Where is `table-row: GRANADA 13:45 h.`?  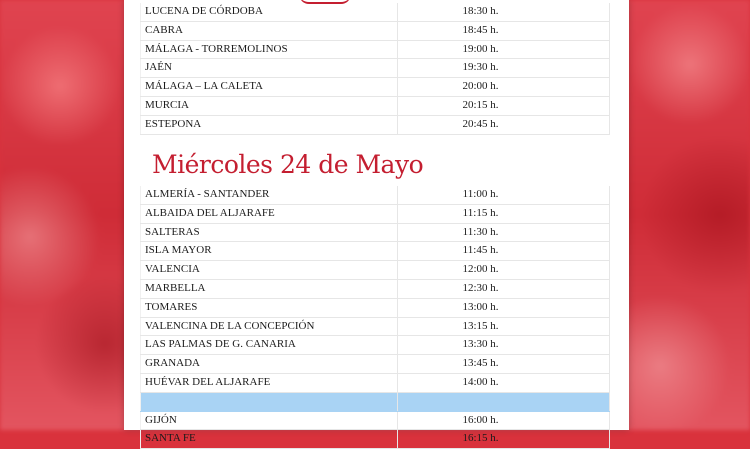
table-row: GRANADA 13:45 h. is located at coordinates (375, 364).